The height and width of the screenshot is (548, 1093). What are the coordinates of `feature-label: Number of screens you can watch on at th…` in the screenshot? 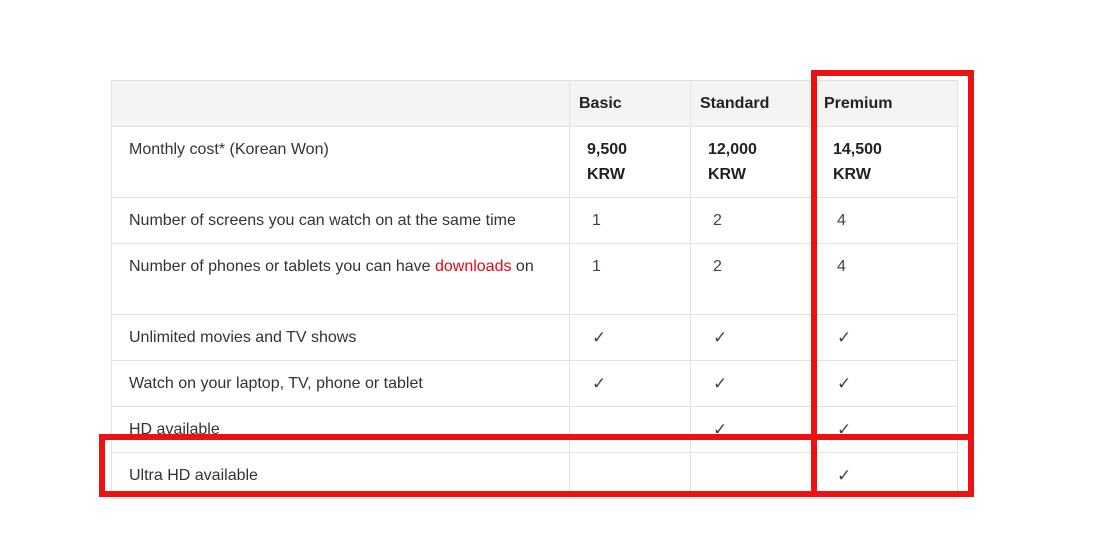 It's located at (340, 220).